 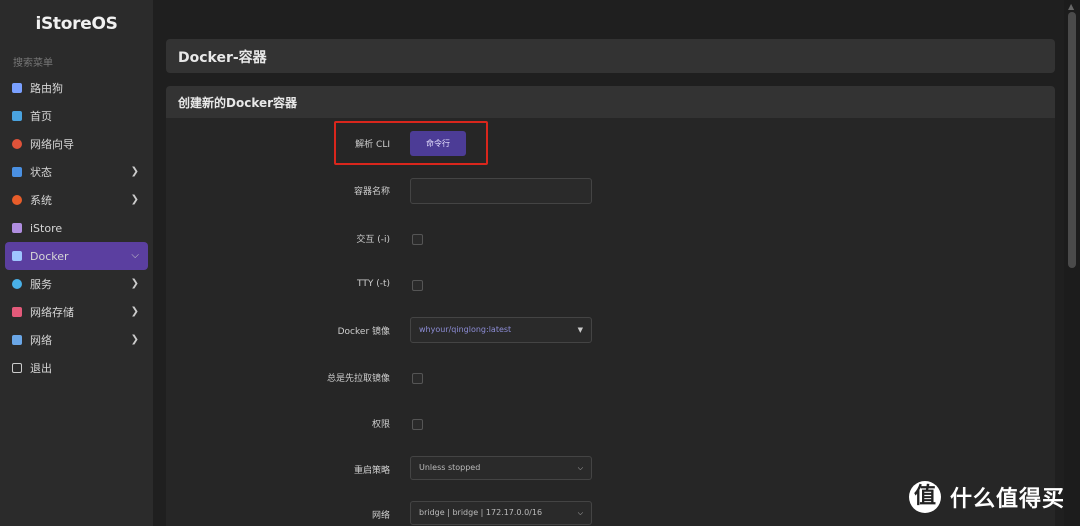 I want to click on always-pull-label: 总是先拉取镜像, so click(x=358, y=379).